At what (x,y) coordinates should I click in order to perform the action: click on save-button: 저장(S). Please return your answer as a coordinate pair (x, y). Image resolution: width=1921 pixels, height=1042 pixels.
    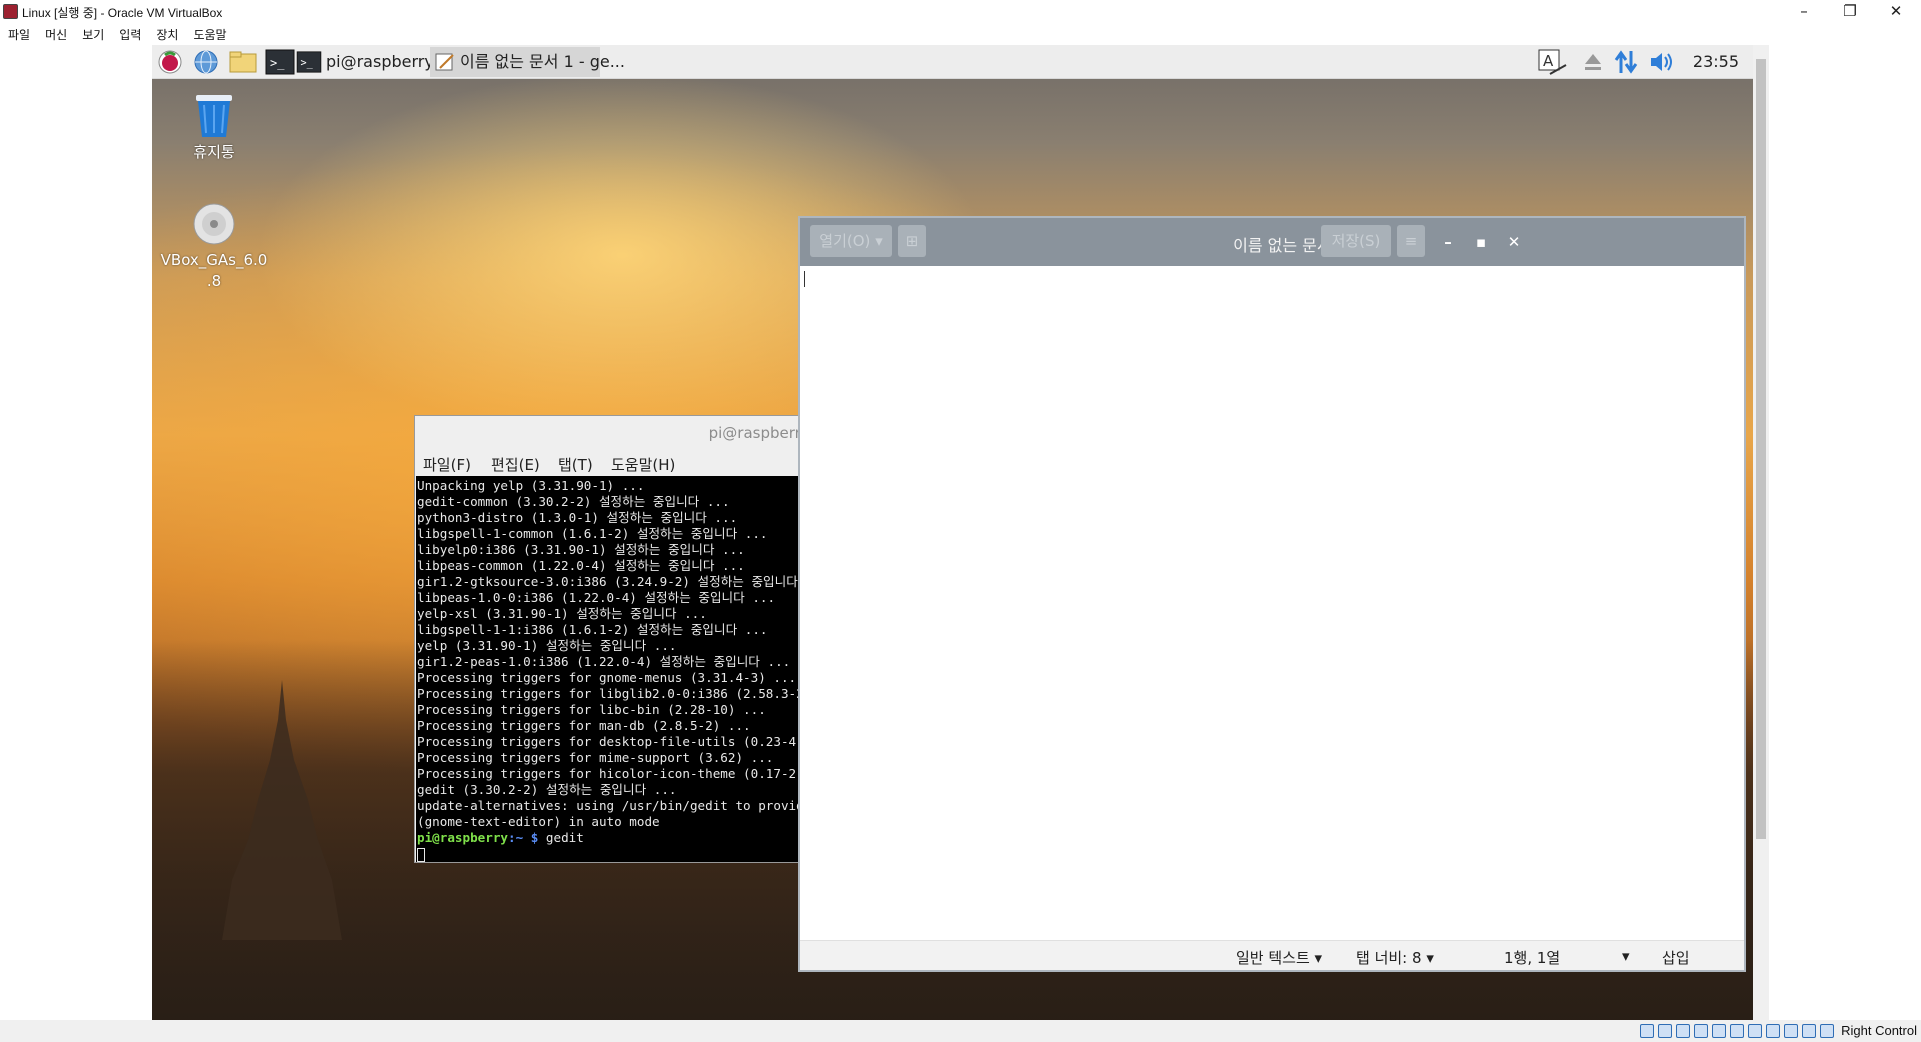
    Looking at the image, I should click on (1356, 241).